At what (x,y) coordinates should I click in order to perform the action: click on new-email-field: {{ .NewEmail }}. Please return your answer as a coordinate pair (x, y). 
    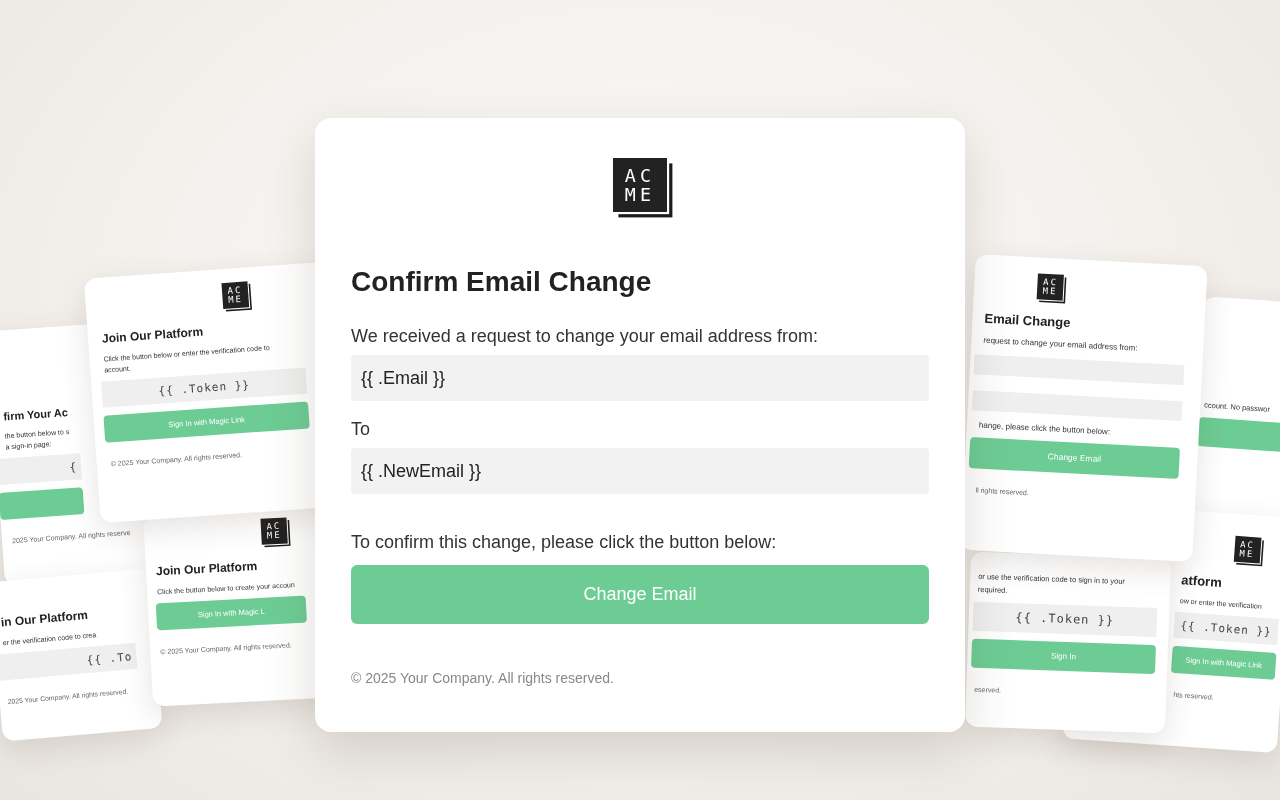
    Looking at the image, I should click on (640, 471).